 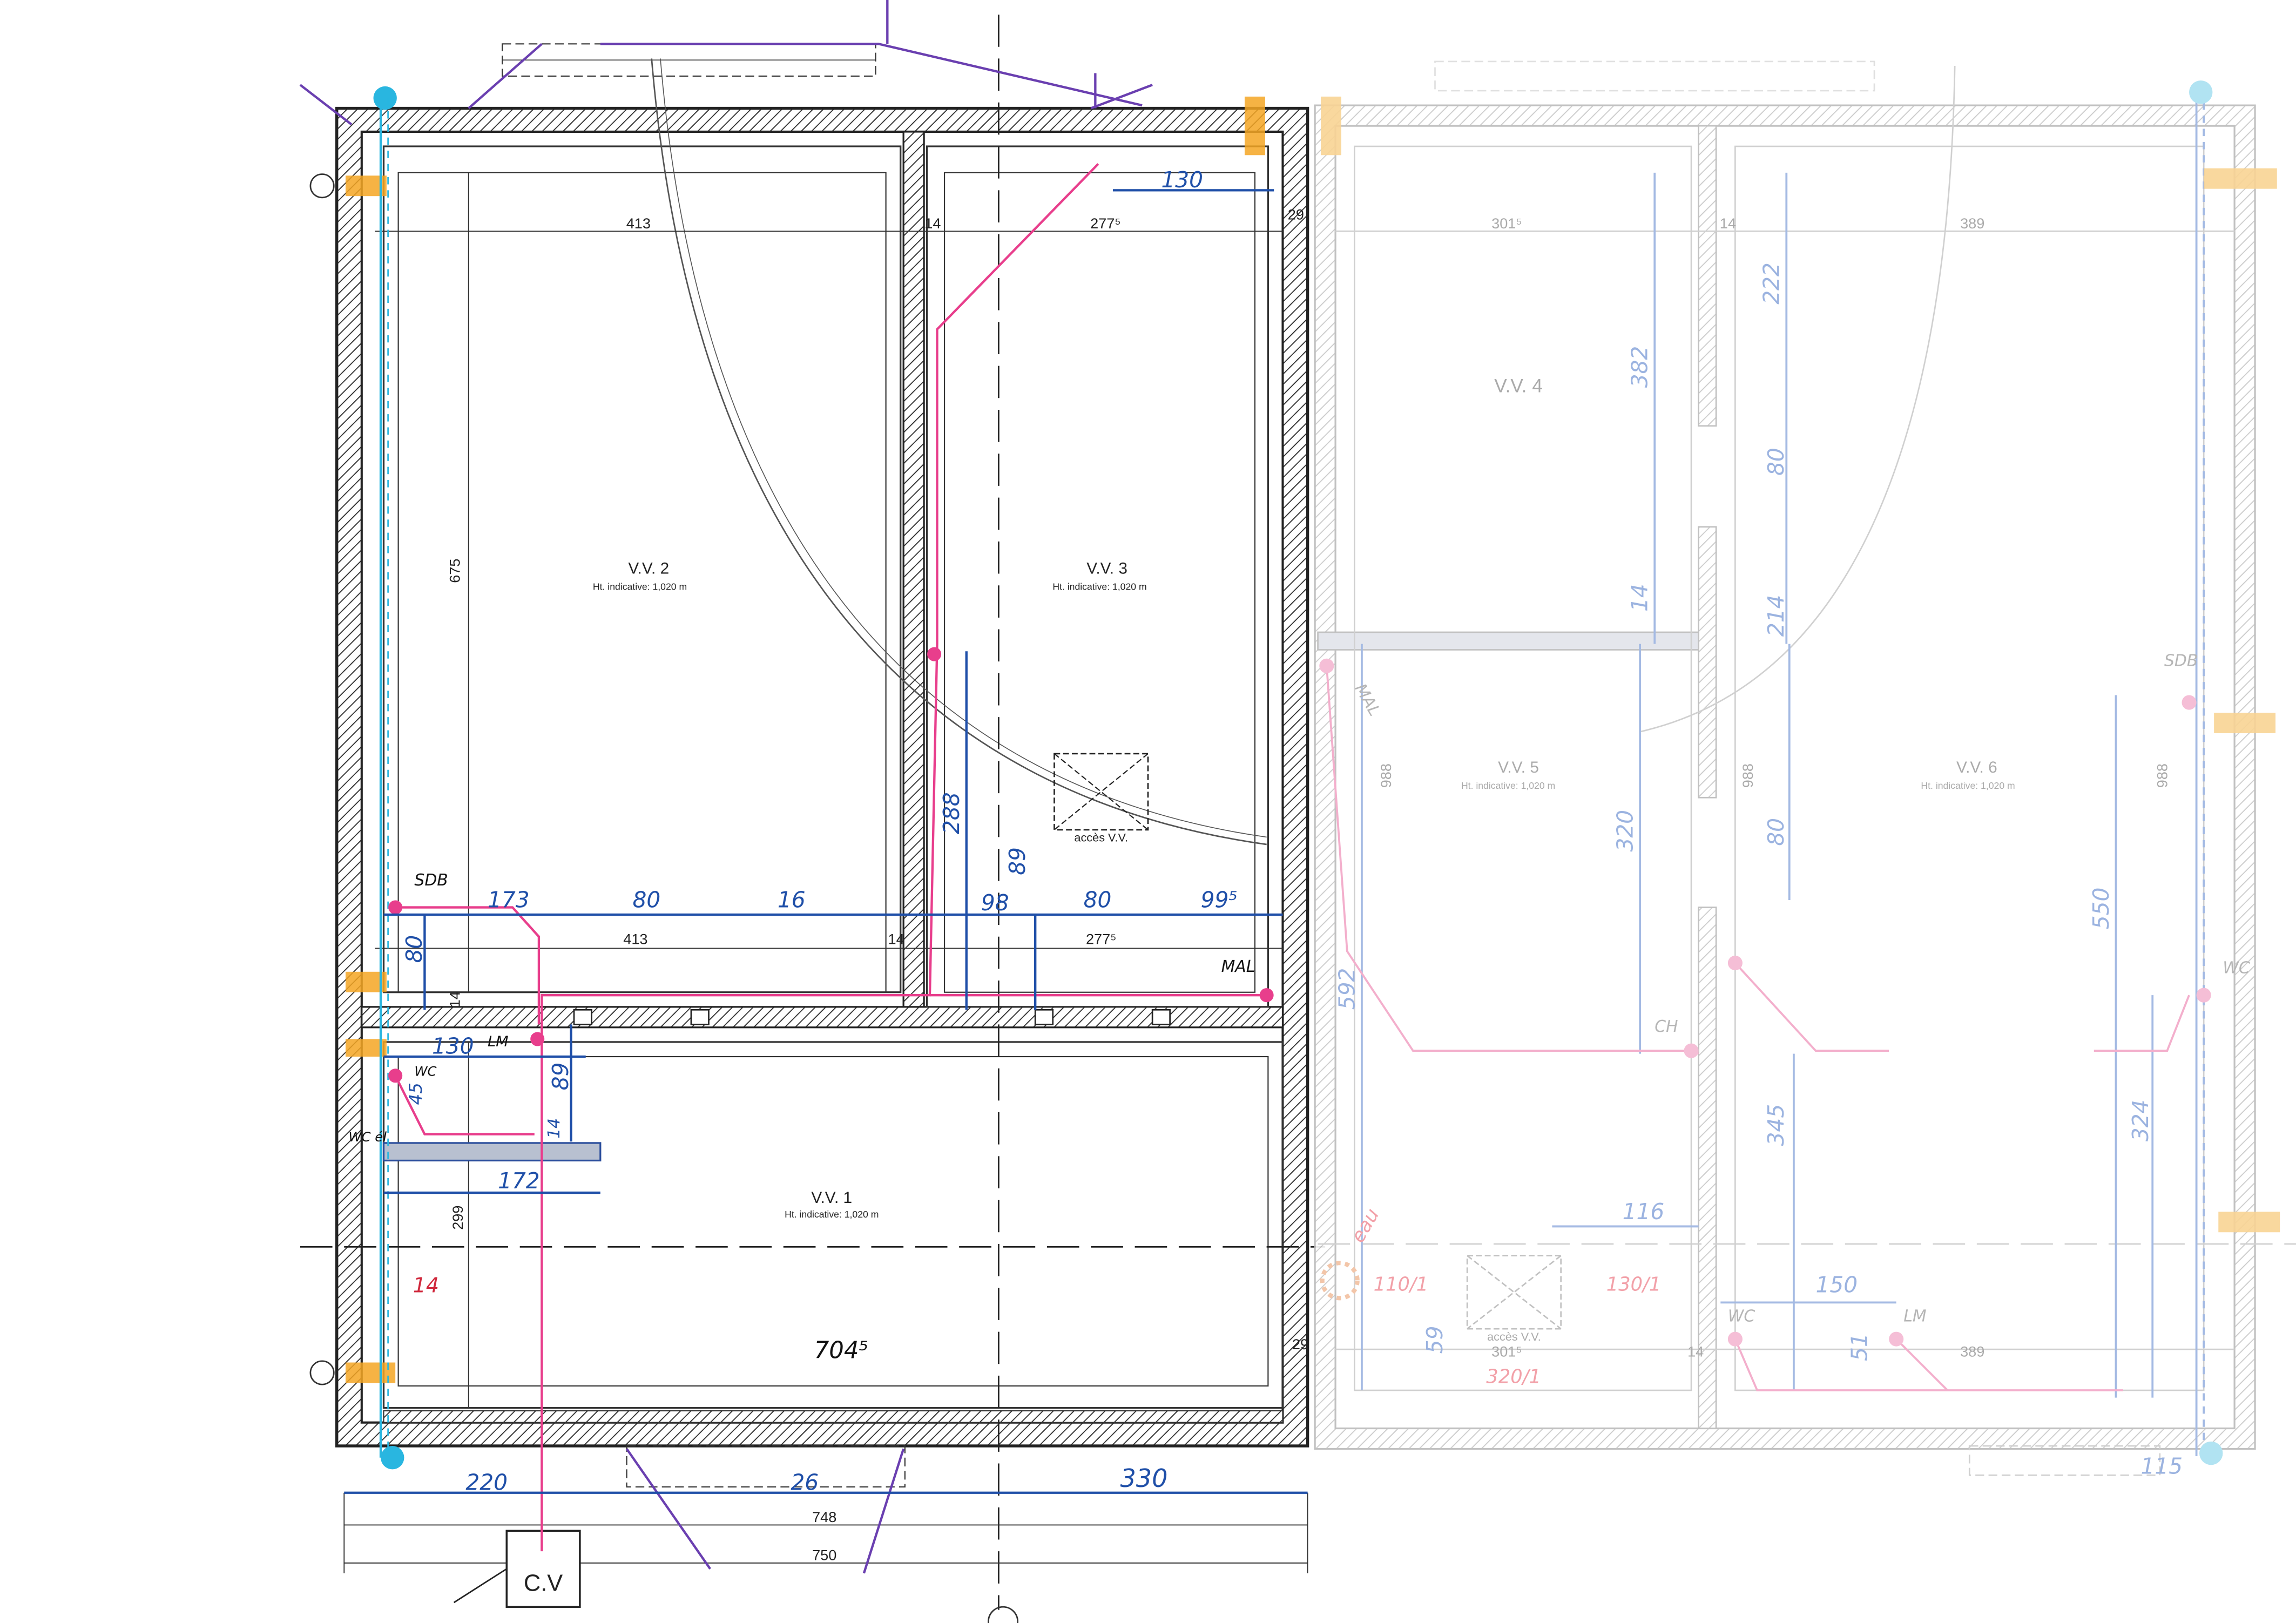 What do you see at coordinates (995, 903) in the screenshot?
I see `blue-98: 98` at bounding box center [995, 903].